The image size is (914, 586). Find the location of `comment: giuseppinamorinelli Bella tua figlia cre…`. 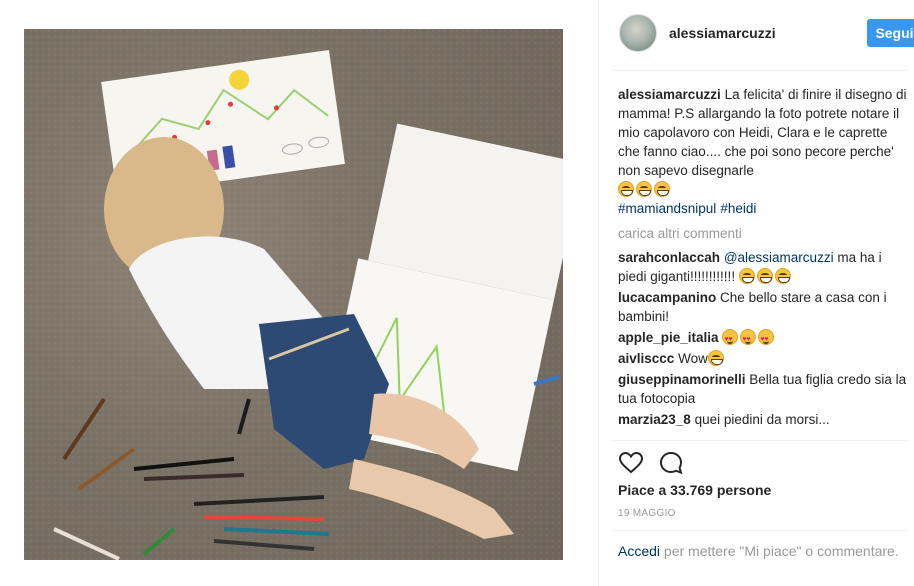

comment: giuseppinamorinelli Bella tua figlia cre… is located at coordinates (763, 389).